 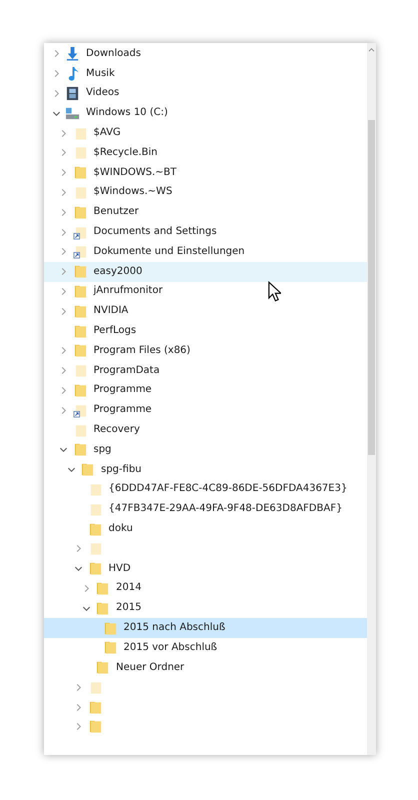 What do you see at coordinates (205, 529) in the screenshot?
I see `tree-item: doku` at bounding box center [205, 529].